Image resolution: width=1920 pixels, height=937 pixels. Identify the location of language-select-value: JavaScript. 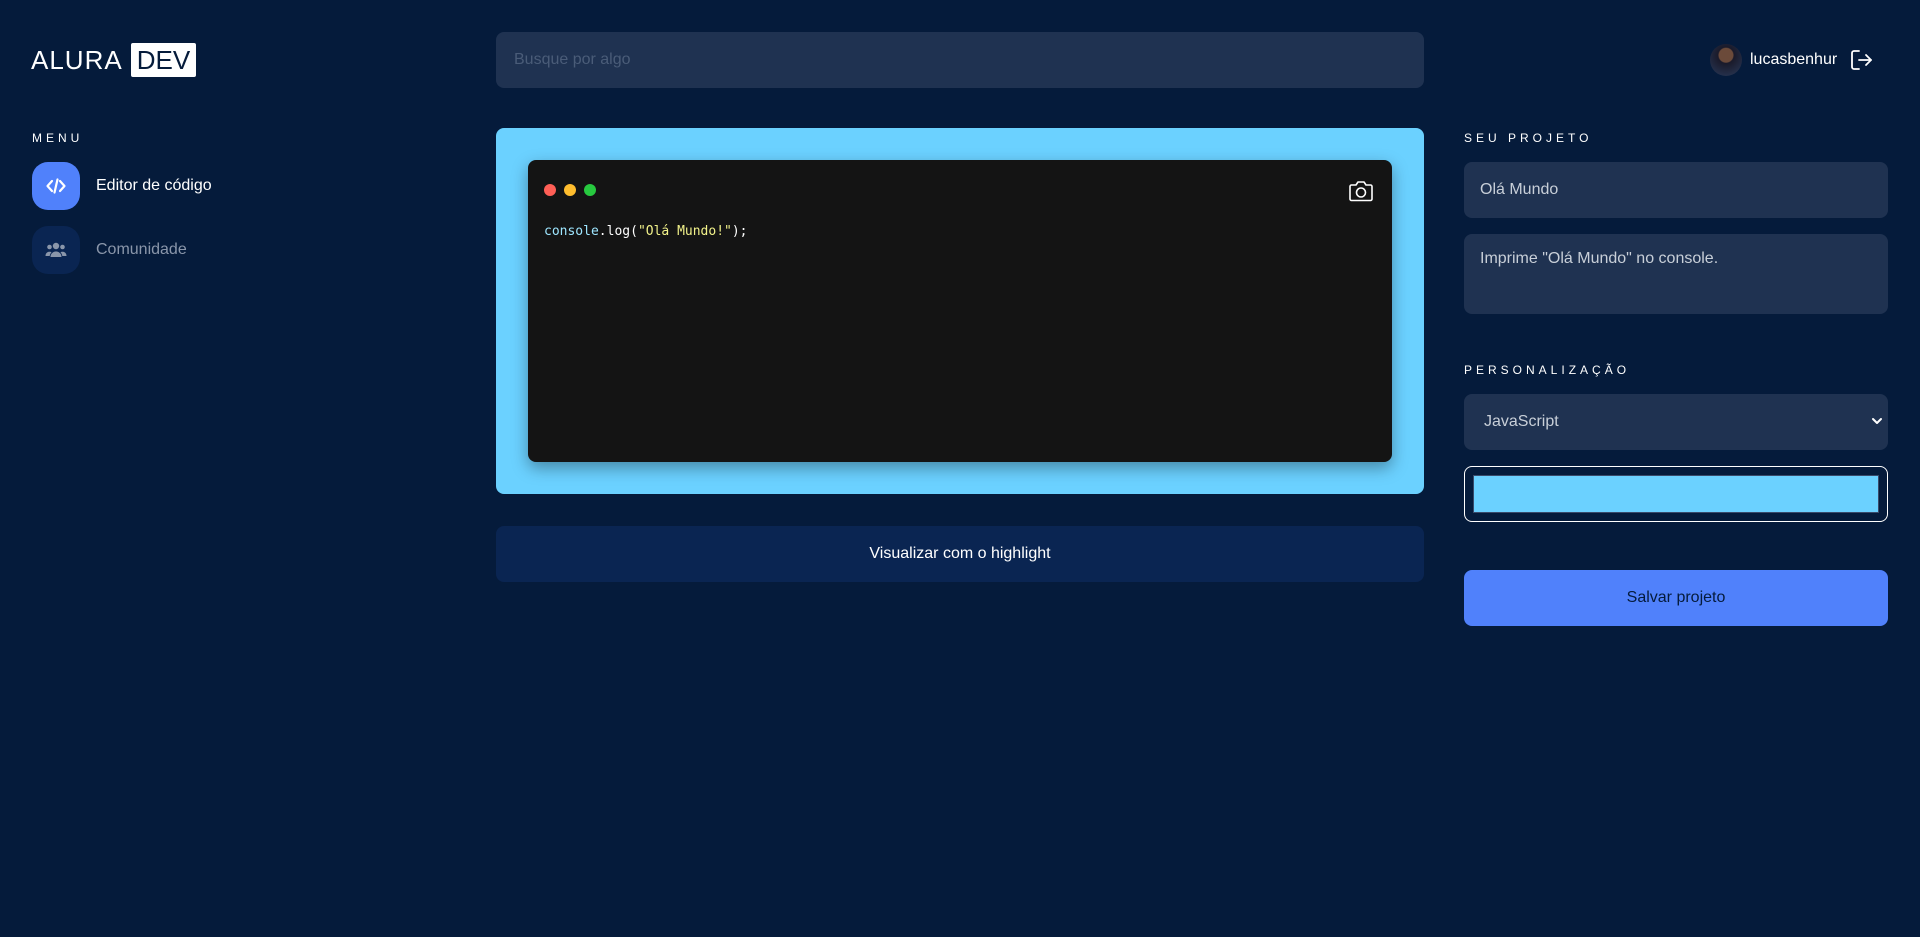
(1521, 421).